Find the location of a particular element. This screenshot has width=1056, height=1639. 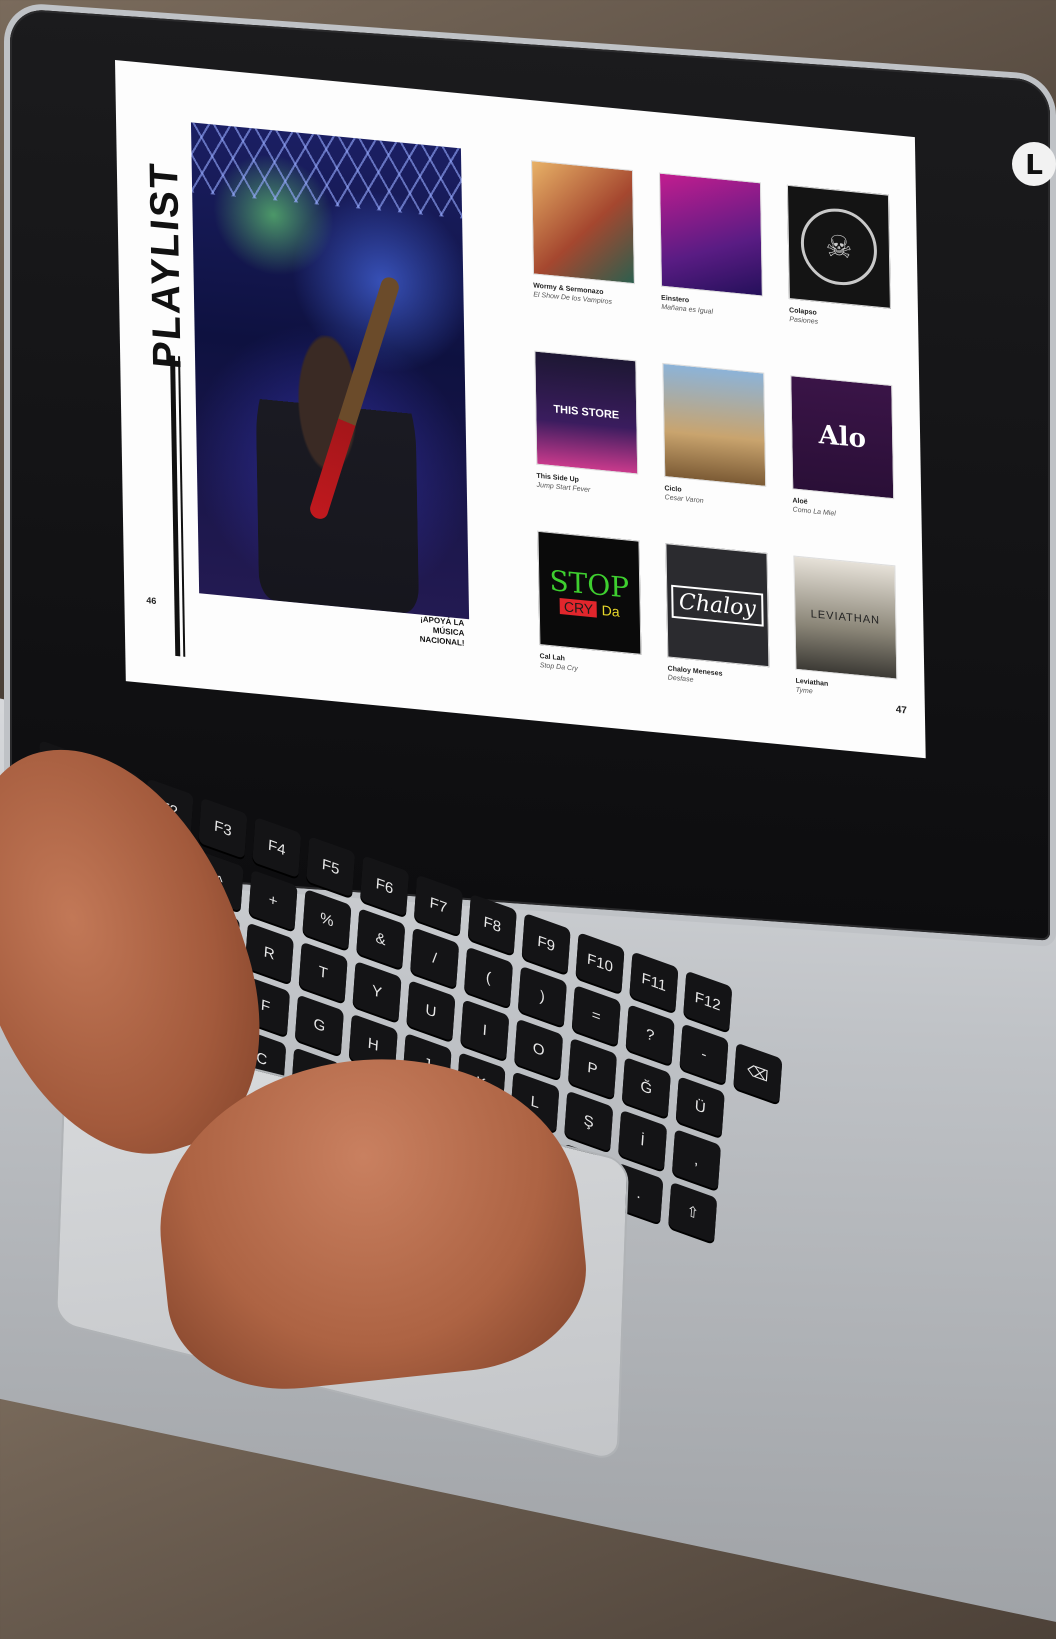

keyboard-key: ) is located at coordinates (542, 996).